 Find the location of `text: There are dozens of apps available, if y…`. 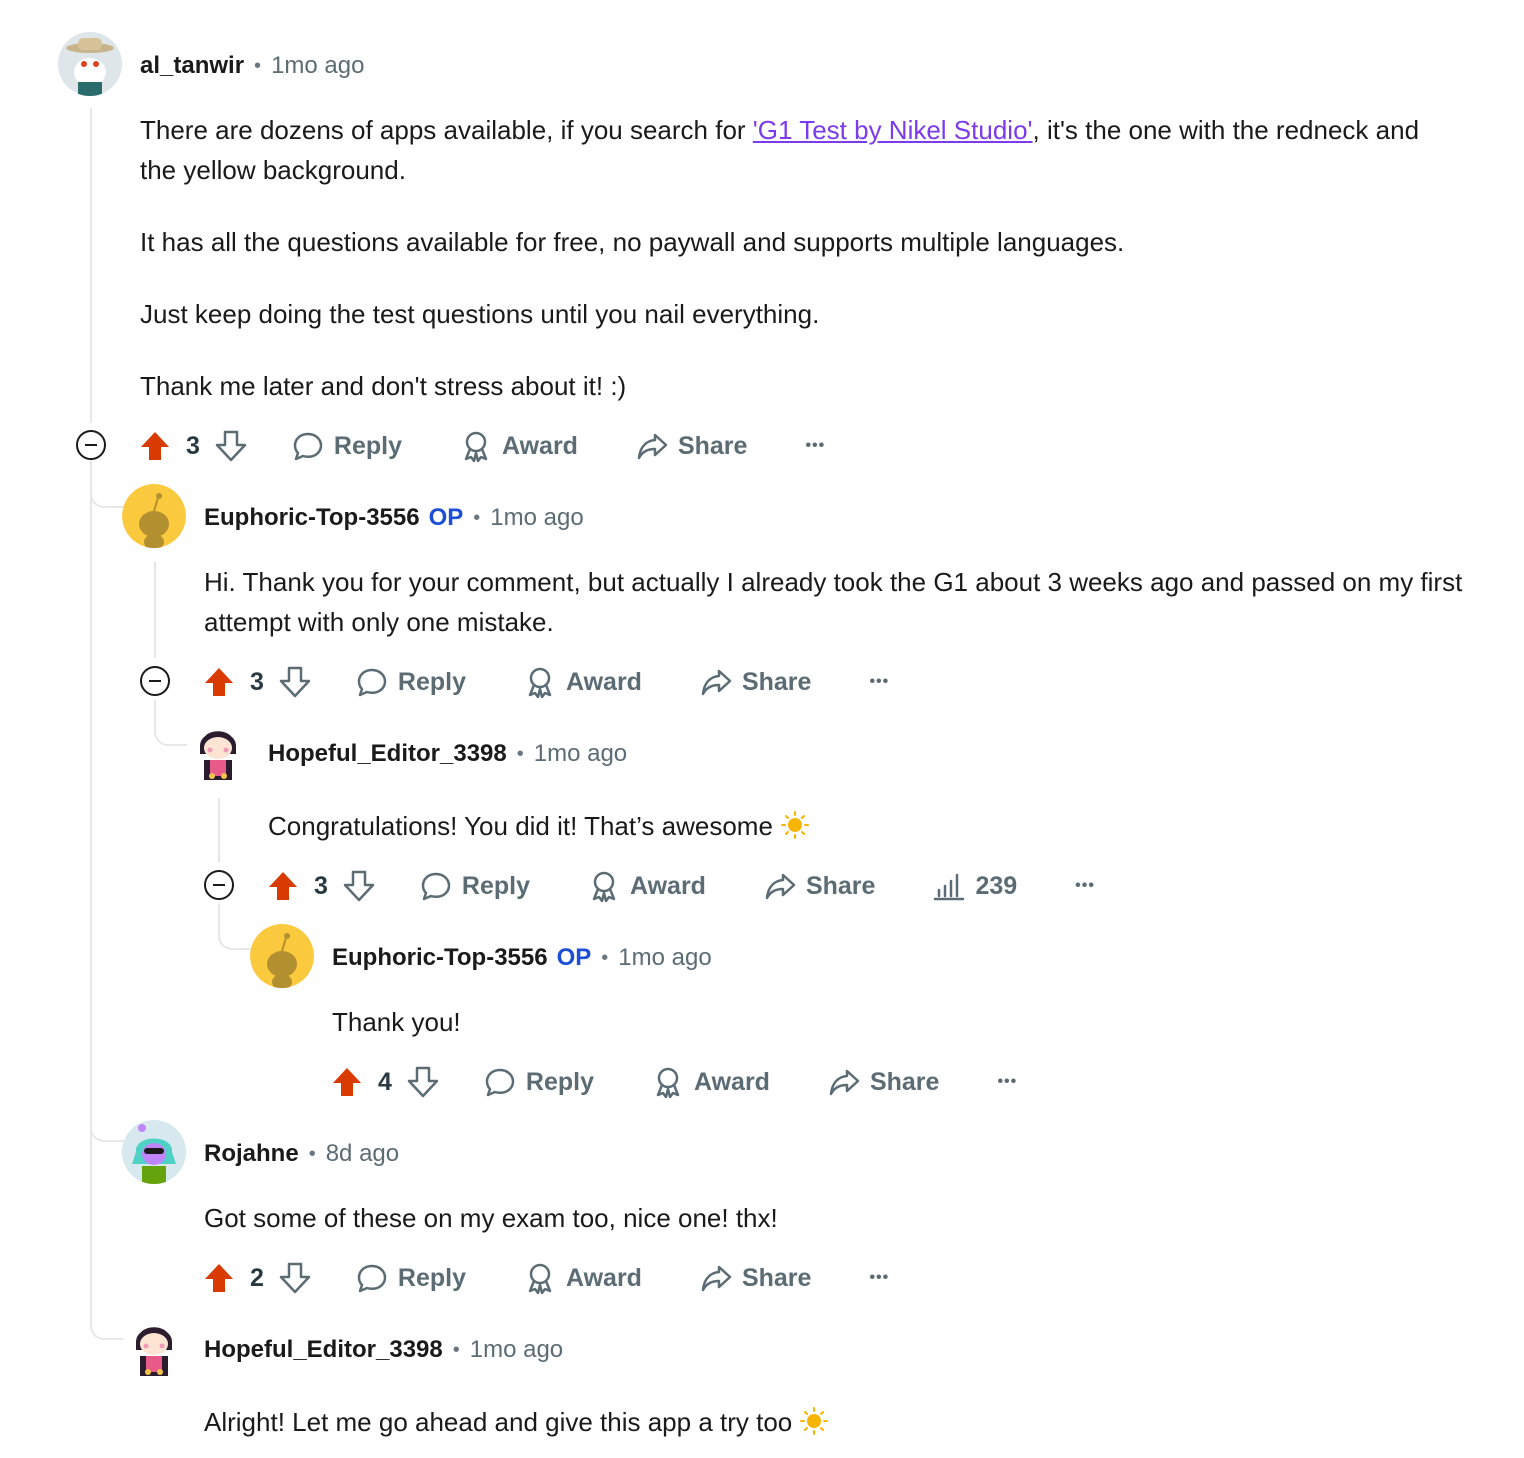

text: There are dozens of apps available, if y… is located at coordinates (446, 130).